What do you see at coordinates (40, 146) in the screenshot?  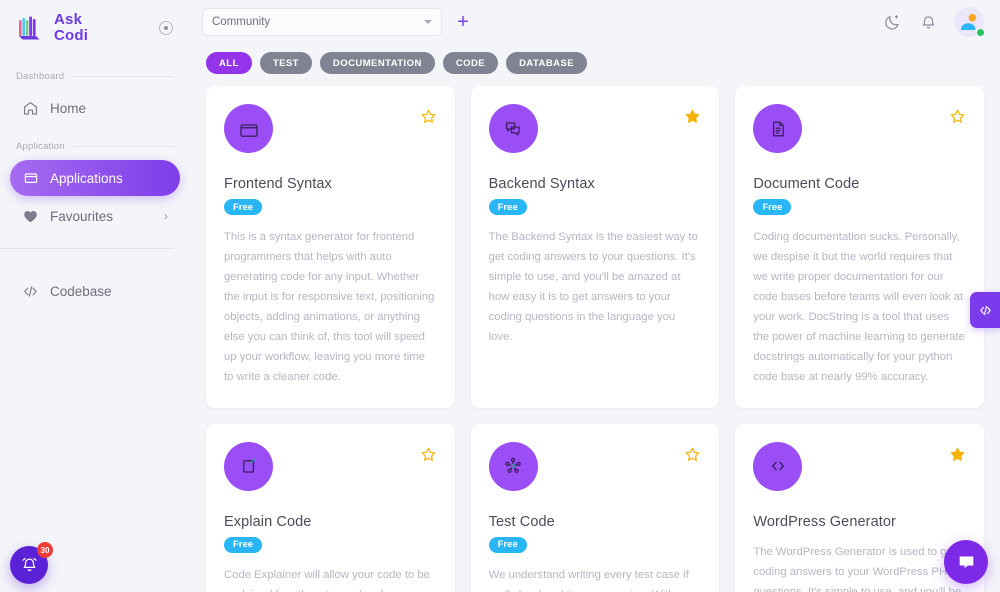 I see `section-label: Application` at bounding box center [40, 146].